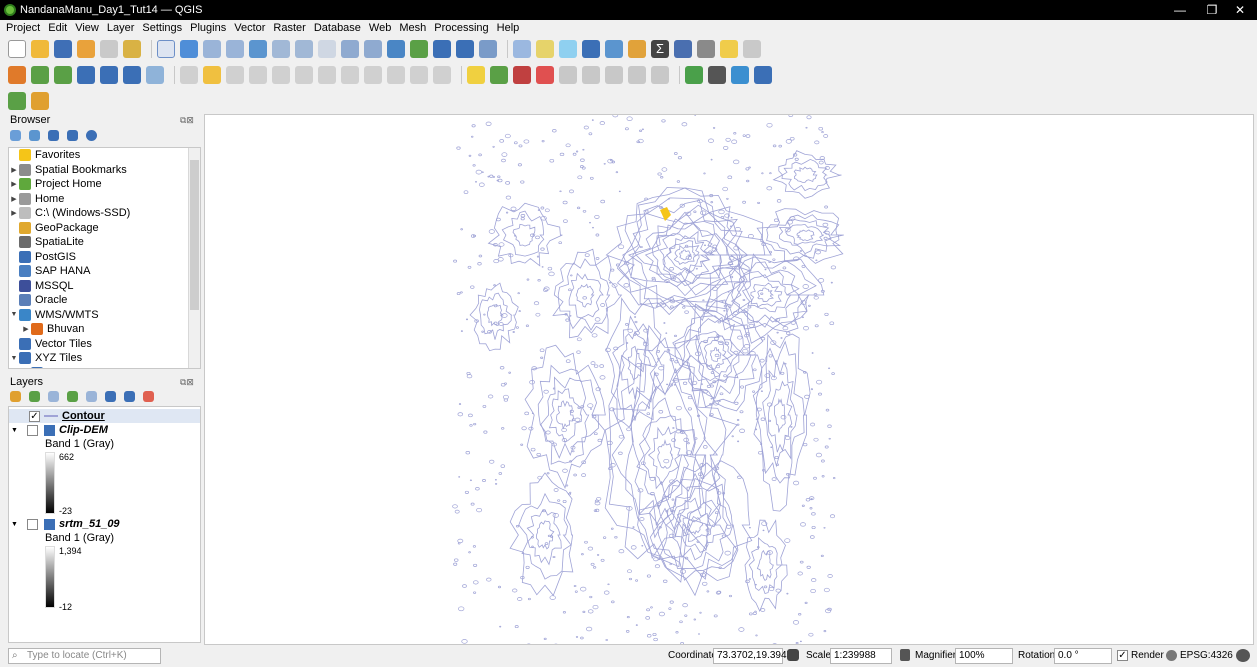  Describe the element at coordinates (17, 75) in the screenshot. I see `data-source-manager-icon` at that location.